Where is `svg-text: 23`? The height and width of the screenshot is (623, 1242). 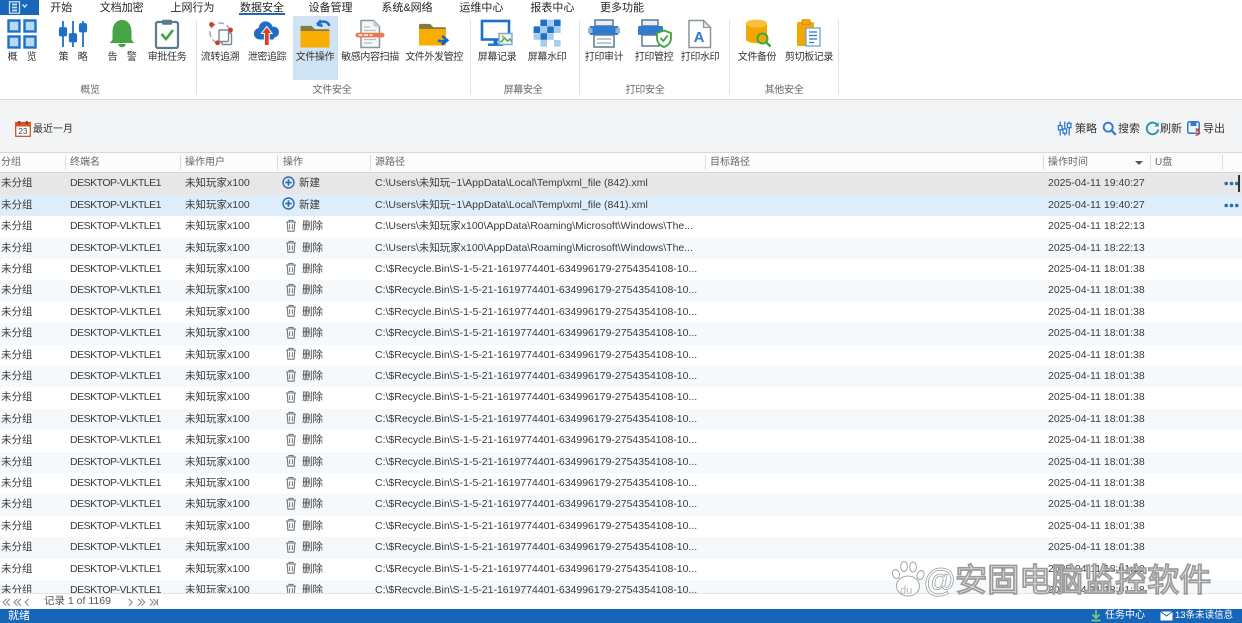 svg-text: 23 is located at coordinates (23, 131).